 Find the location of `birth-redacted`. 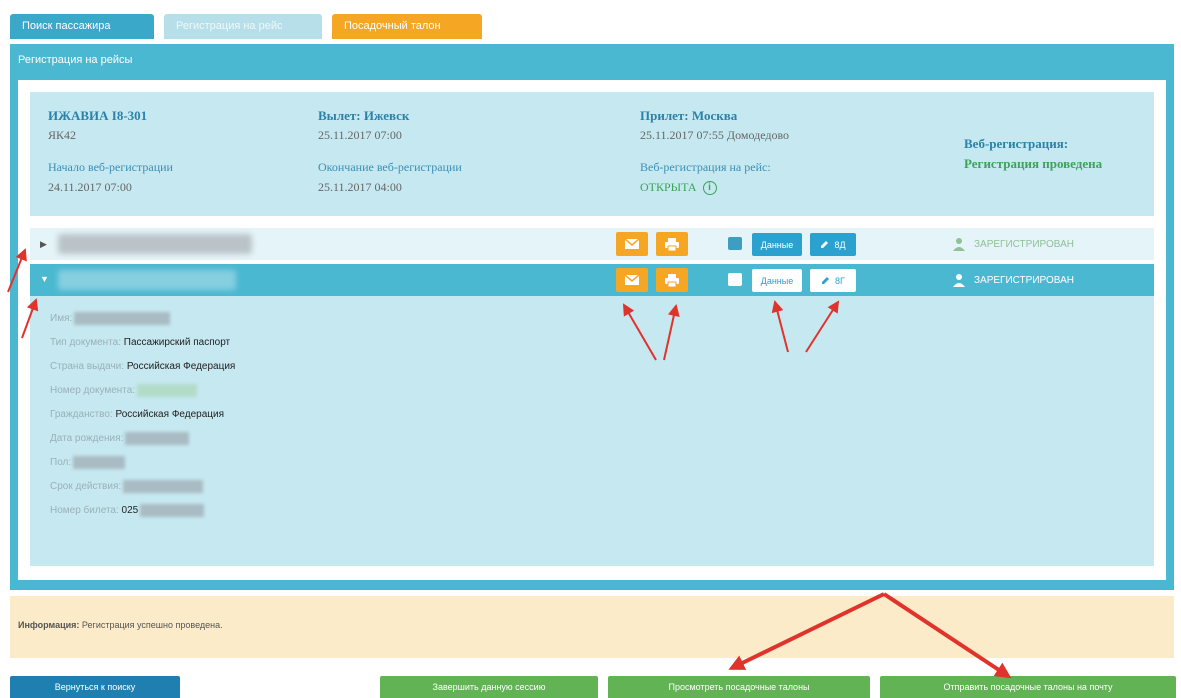

birth-redacted is located at coordinates (157, 438).